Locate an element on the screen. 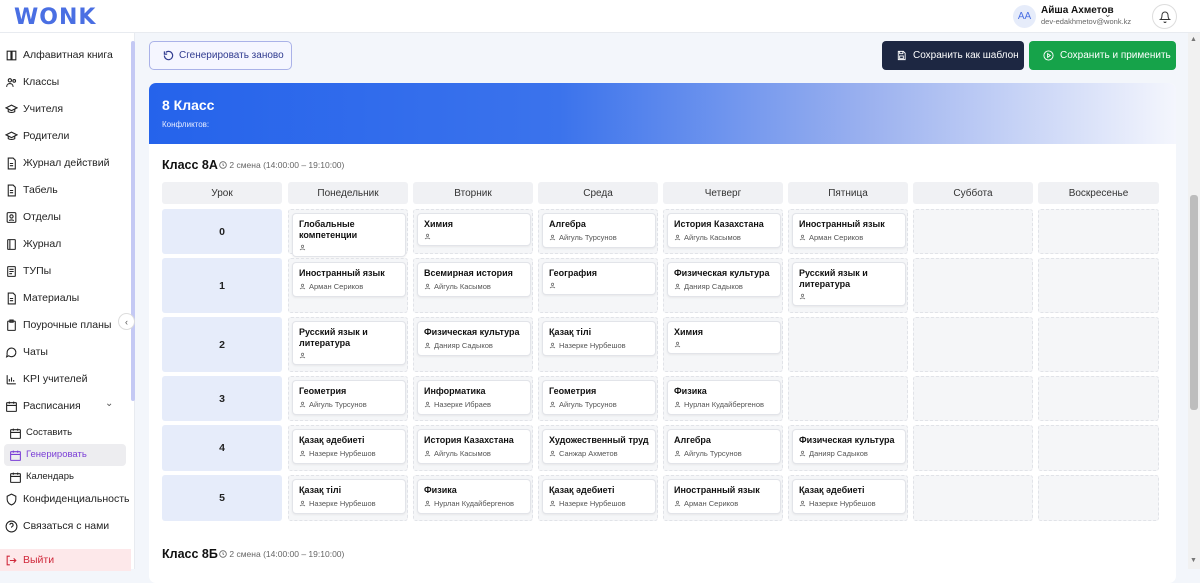 The height and width of the screenshot is (583, 1200). sidebar-item: Классы is located at coordinates (64, 82).